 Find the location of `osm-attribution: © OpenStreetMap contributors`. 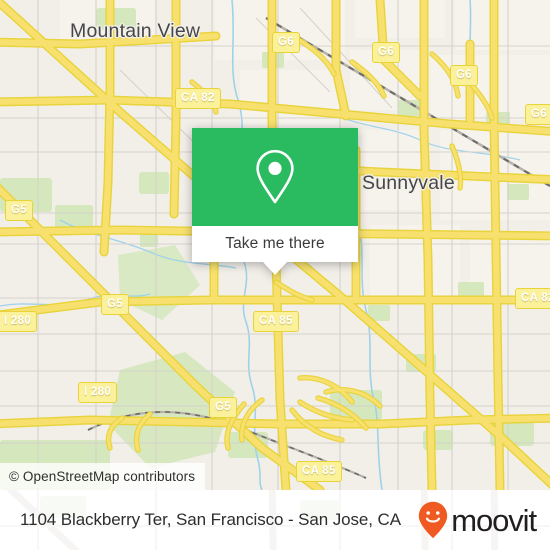

osm-attribution: © OpenStreetMap contributors is located at coordinates (103, 476).